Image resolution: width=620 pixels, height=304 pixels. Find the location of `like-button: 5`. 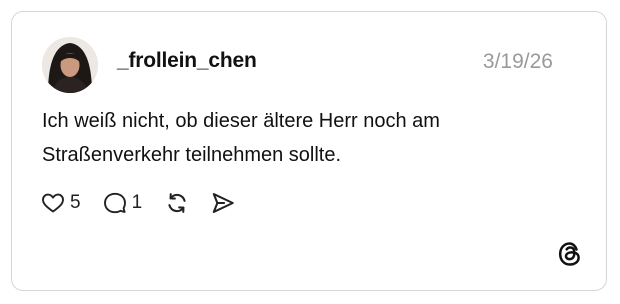

like-button: 5 is located at coordinates (61, 203).